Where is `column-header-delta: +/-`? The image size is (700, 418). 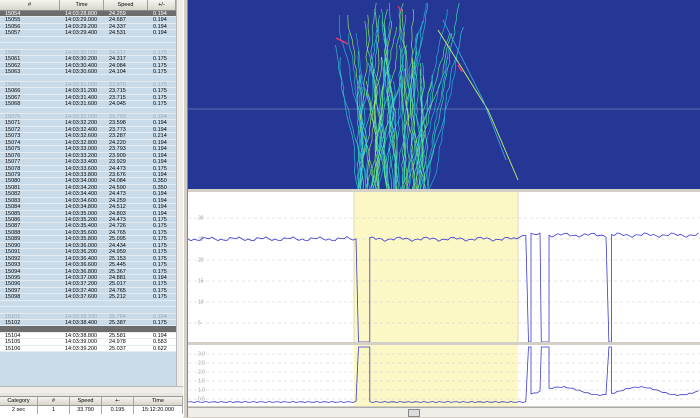 column-header-delta: +/- is located at coordinates (162, 5).